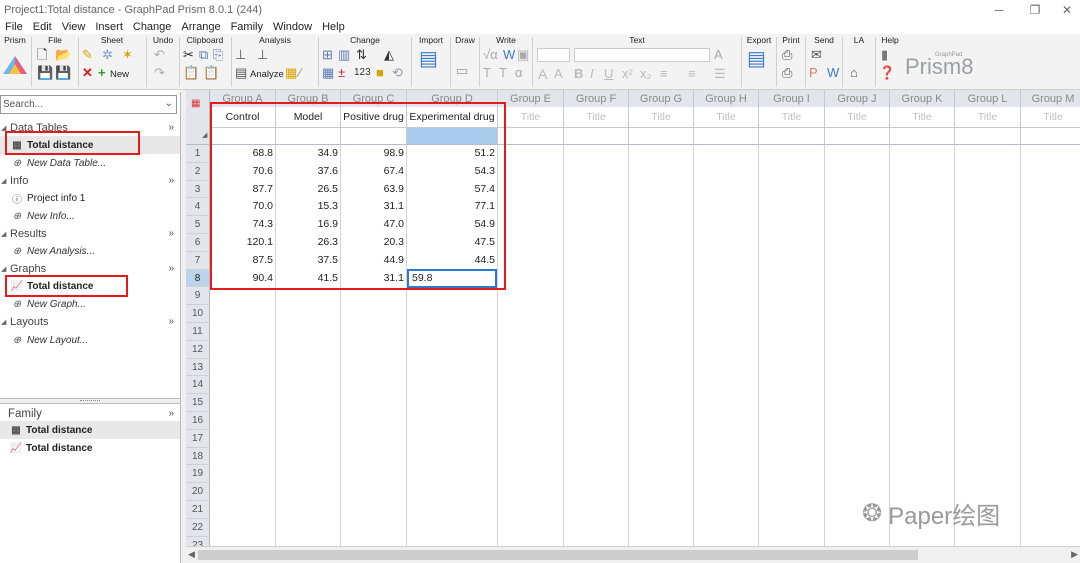  Describe the element at coordinates (218, 55) in the screenshot. I see `paste-special-icon: ⎘` at that location.